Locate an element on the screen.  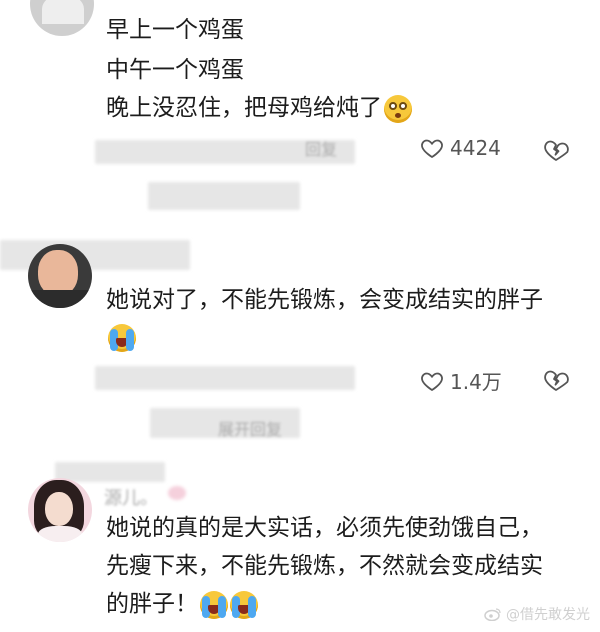
comment-1-line-3-text: 晚上没忍住，把母鸡给炖了 is located at coordinates (244, 108).